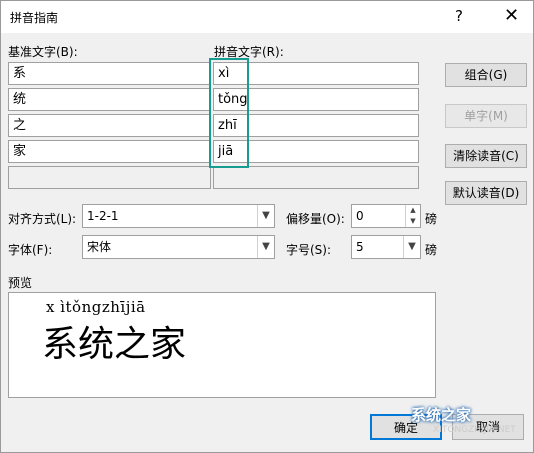  What do you see at coordinates (386, 216) in the screenshot?
I see `offset-spinner: 0 ▲ ▼` at bounding box center [386, 216].